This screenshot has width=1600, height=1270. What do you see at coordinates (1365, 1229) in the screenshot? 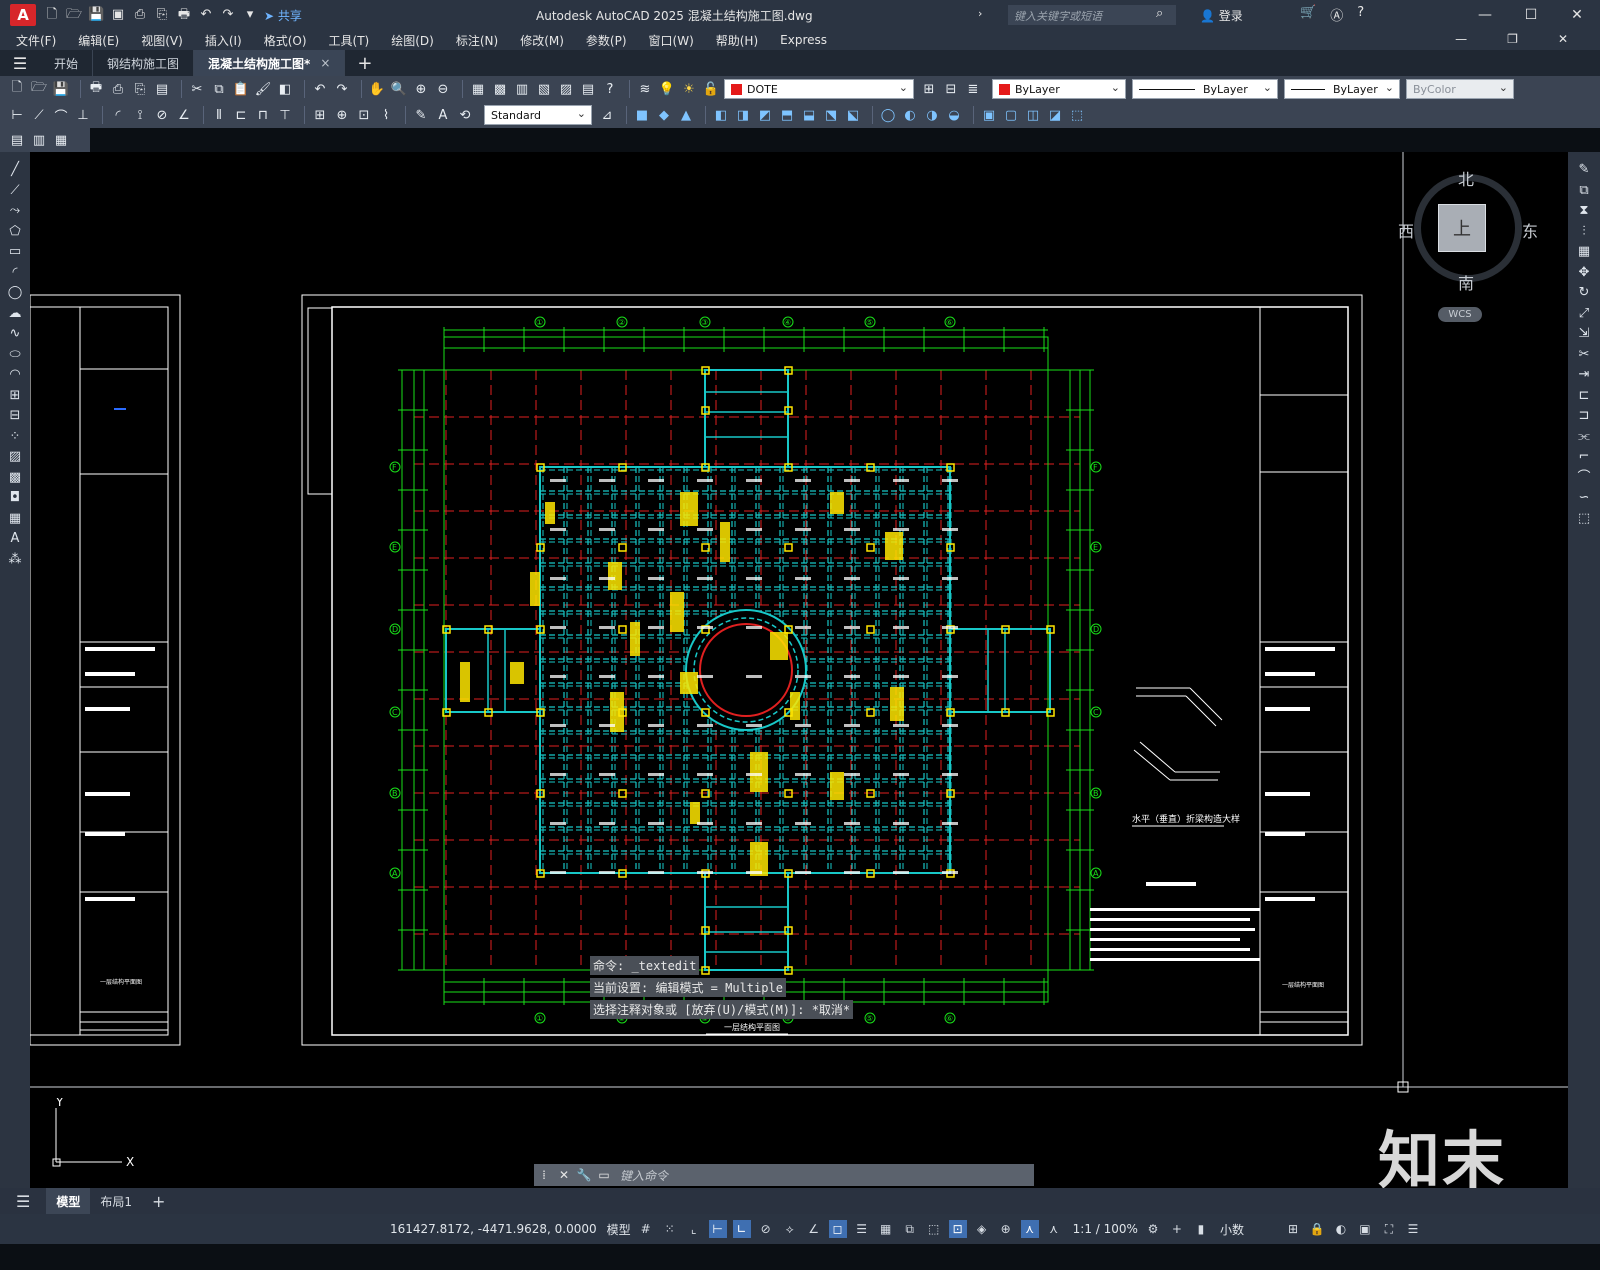
I see `graphics-performance-icon: ▣` at bounding box center [1365, 1229].